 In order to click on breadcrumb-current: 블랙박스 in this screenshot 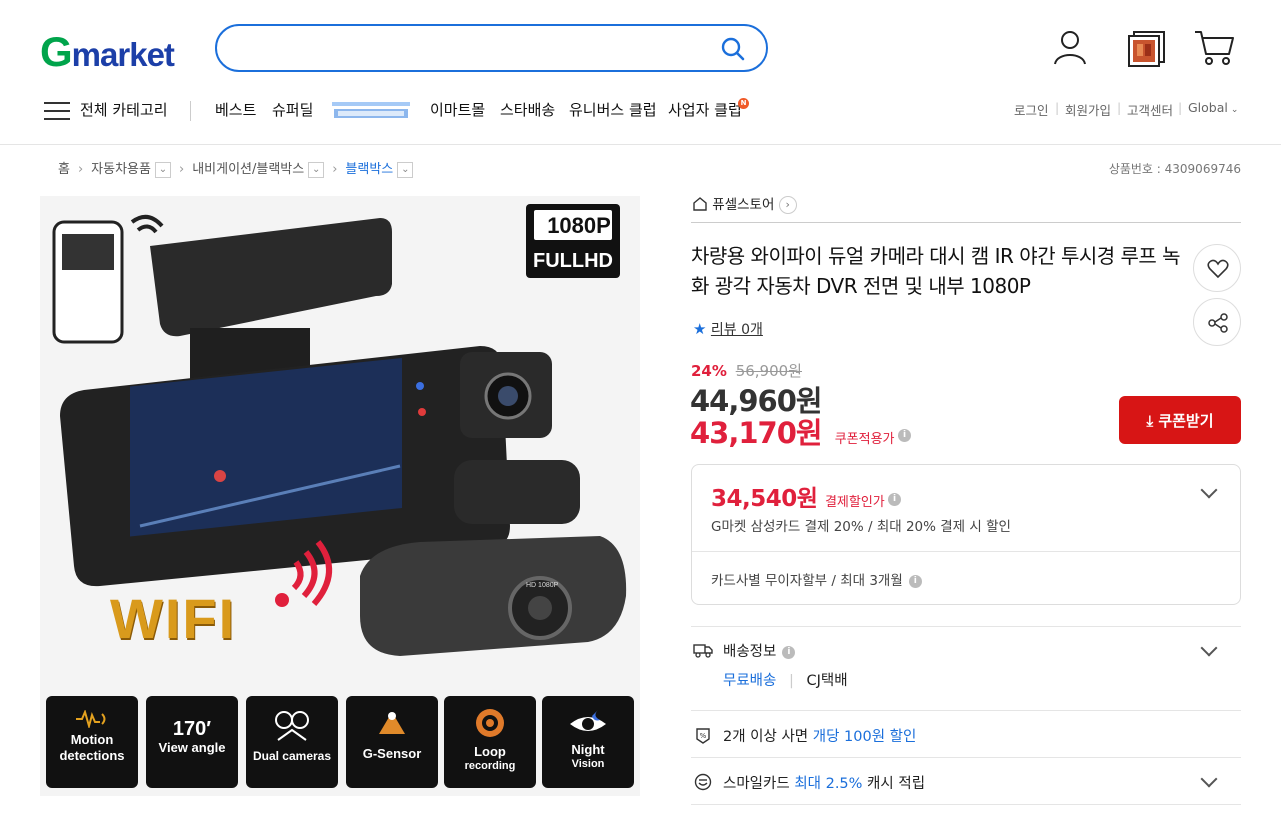, I will do `click(369, 169)`.